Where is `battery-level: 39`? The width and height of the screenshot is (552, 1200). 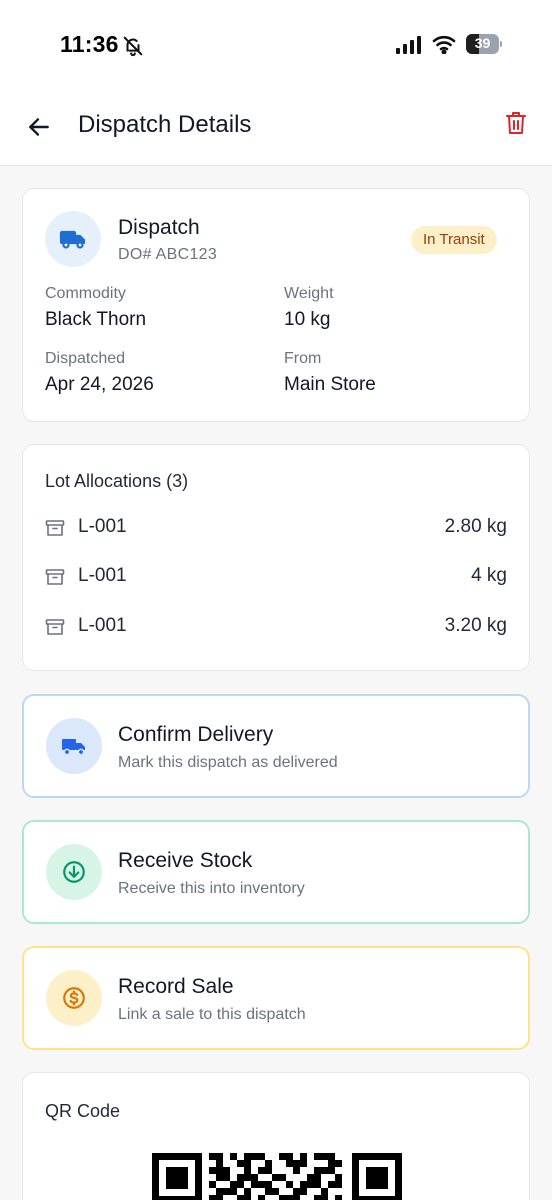
battery-level: 39 is located at coordinates (482, 43).